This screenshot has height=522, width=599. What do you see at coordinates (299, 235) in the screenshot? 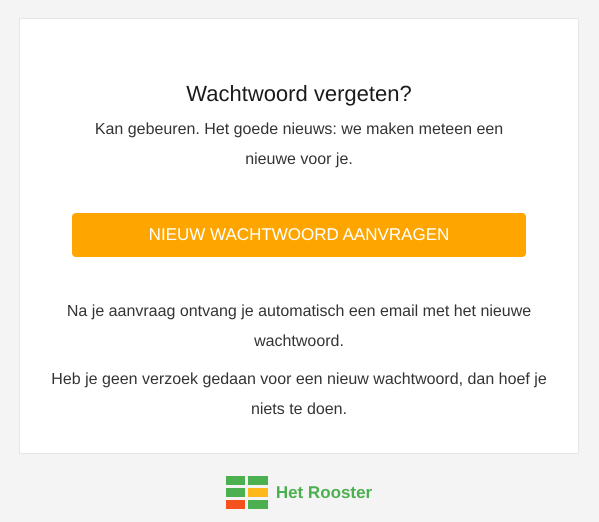
I see `request-password-button: NIEUW WACHTWOORD AANVRAGEN` at bounding box center [299, 235].